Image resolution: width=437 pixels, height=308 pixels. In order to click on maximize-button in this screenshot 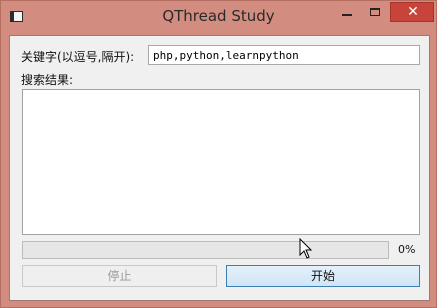, I will do `click(375, 12)`.